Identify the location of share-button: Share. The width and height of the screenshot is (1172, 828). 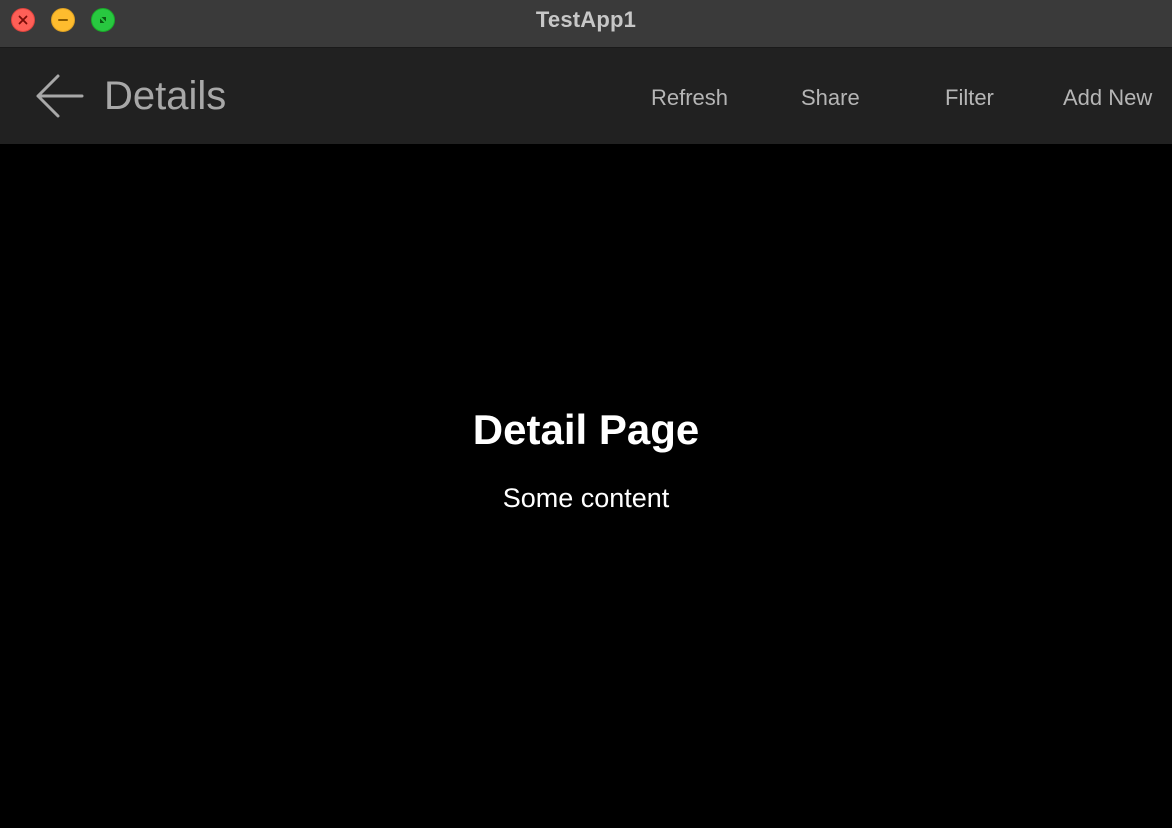
(830, 98).